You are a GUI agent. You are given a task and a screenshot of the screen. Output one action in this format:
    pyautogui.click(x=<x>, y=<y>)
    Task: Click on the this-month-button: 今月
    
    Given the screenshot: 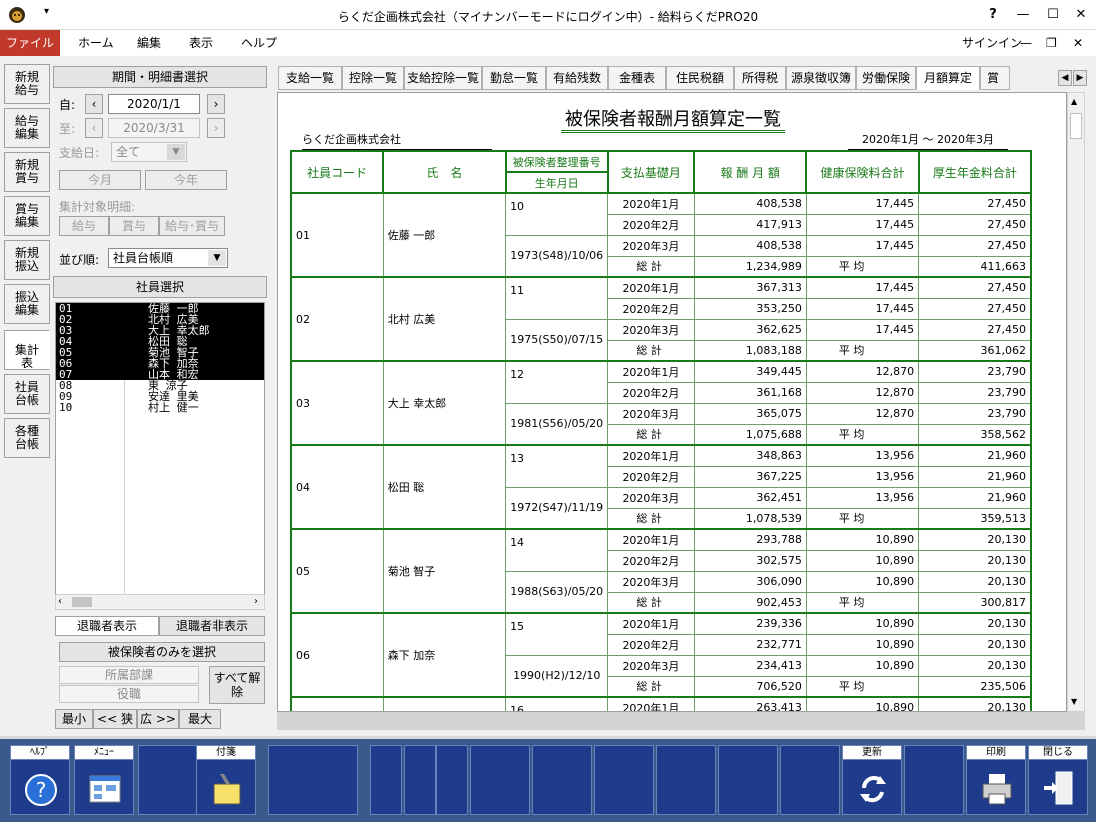 What is the action you would take?
    pyautogui.click(x=100, y=180)
    